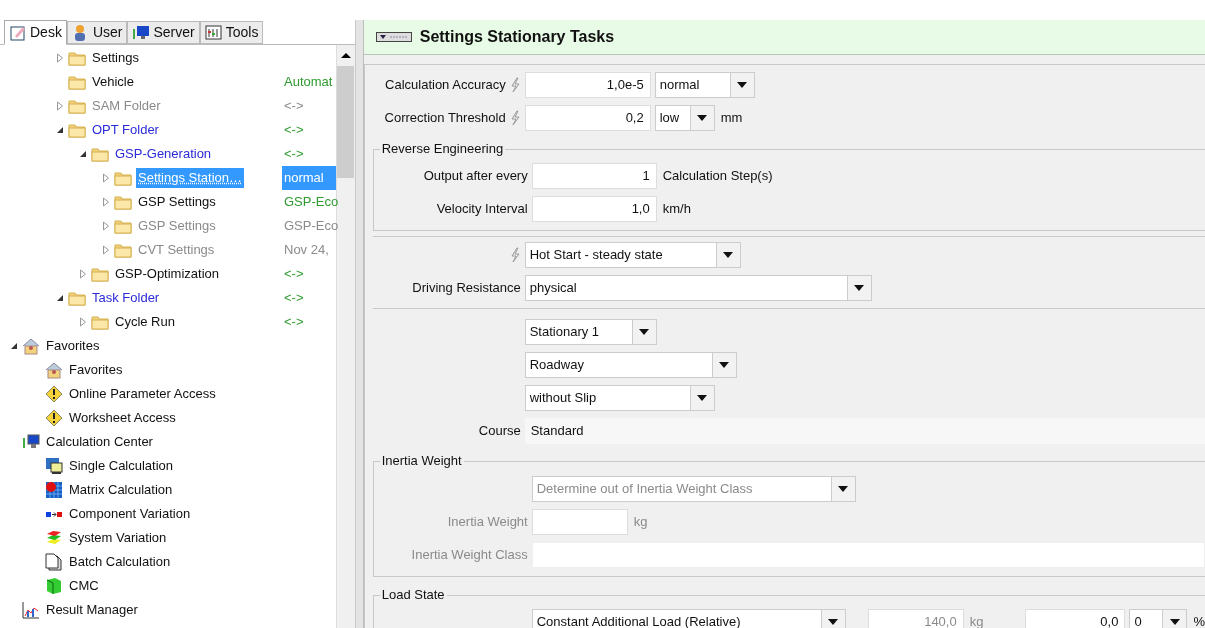  What do you see at coordinates (445, 85) in the screenshot?
I see `field-label: Calculation Accuracy` at bounding box center [445, 85].